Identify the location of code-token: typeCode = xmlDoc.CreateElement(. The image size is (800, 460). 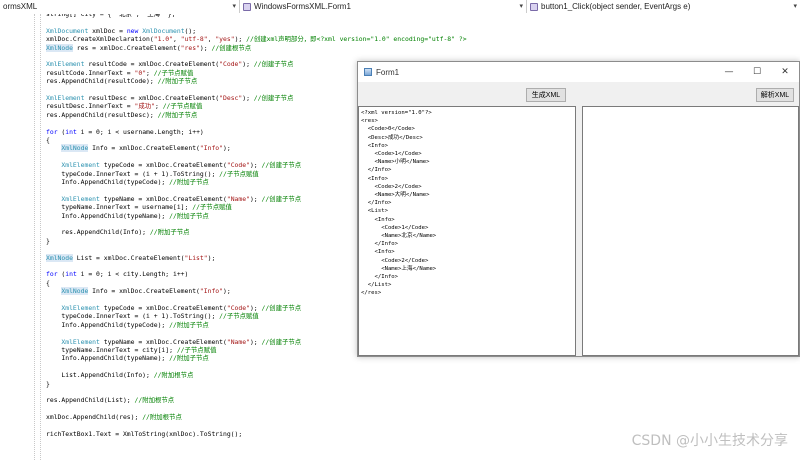
(163, 165).